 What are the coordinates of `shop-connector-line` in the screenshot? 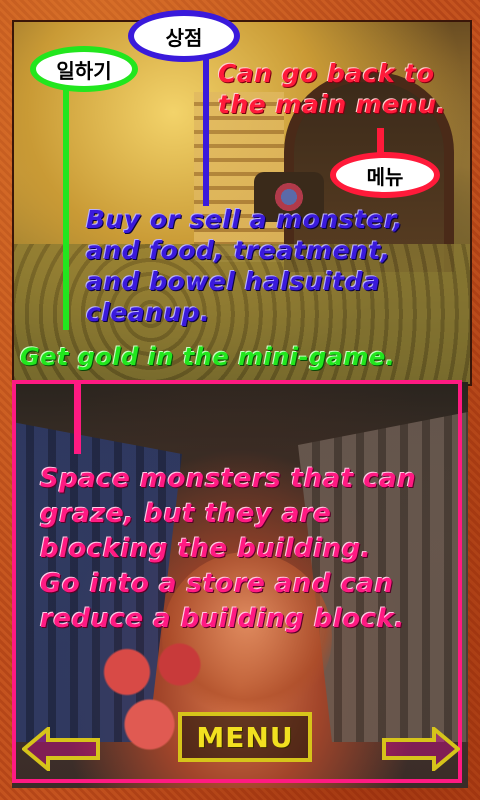 It's located at (206, 131).